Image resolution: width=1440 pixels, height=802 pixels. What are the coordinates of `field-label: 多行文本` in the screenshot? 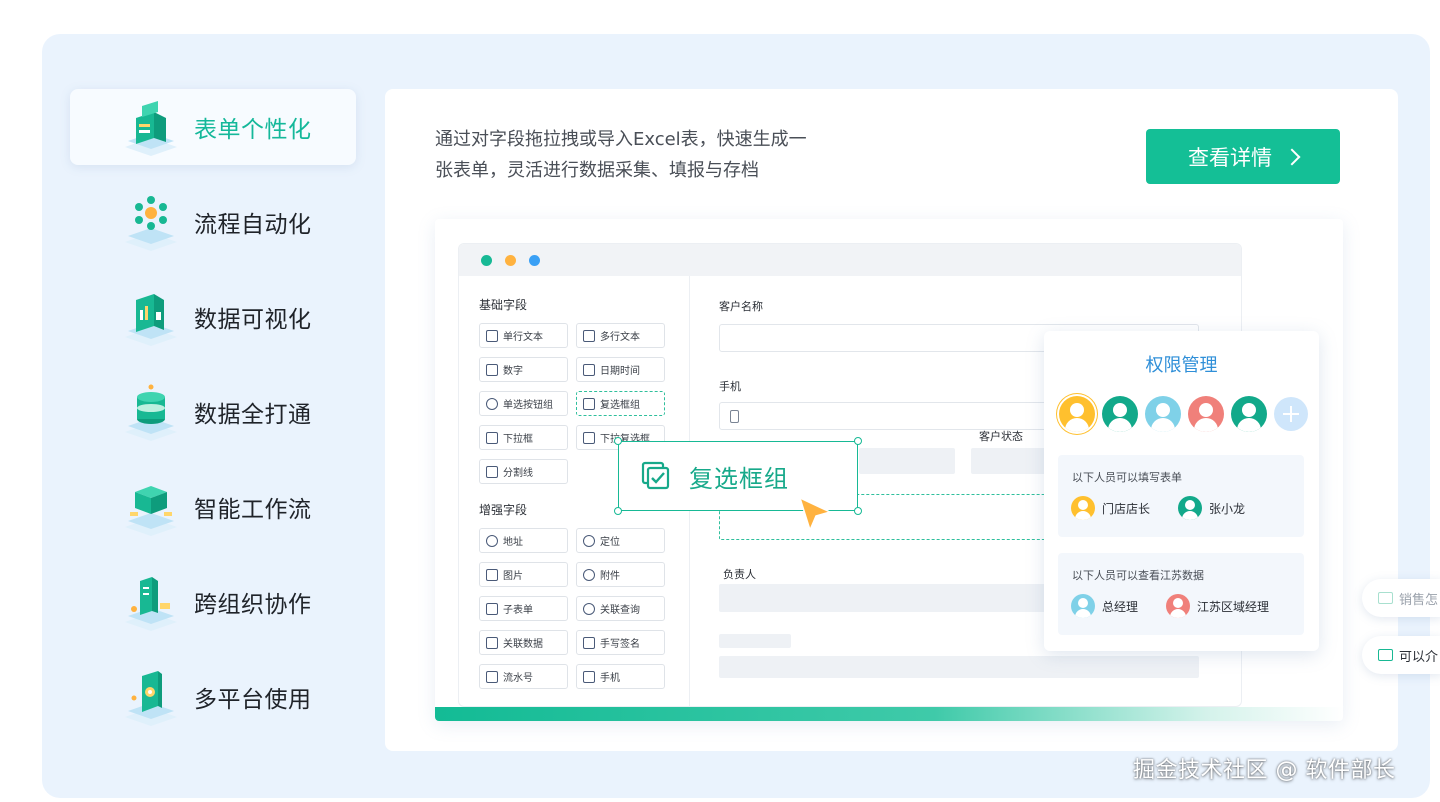 It's located at (620, 337).